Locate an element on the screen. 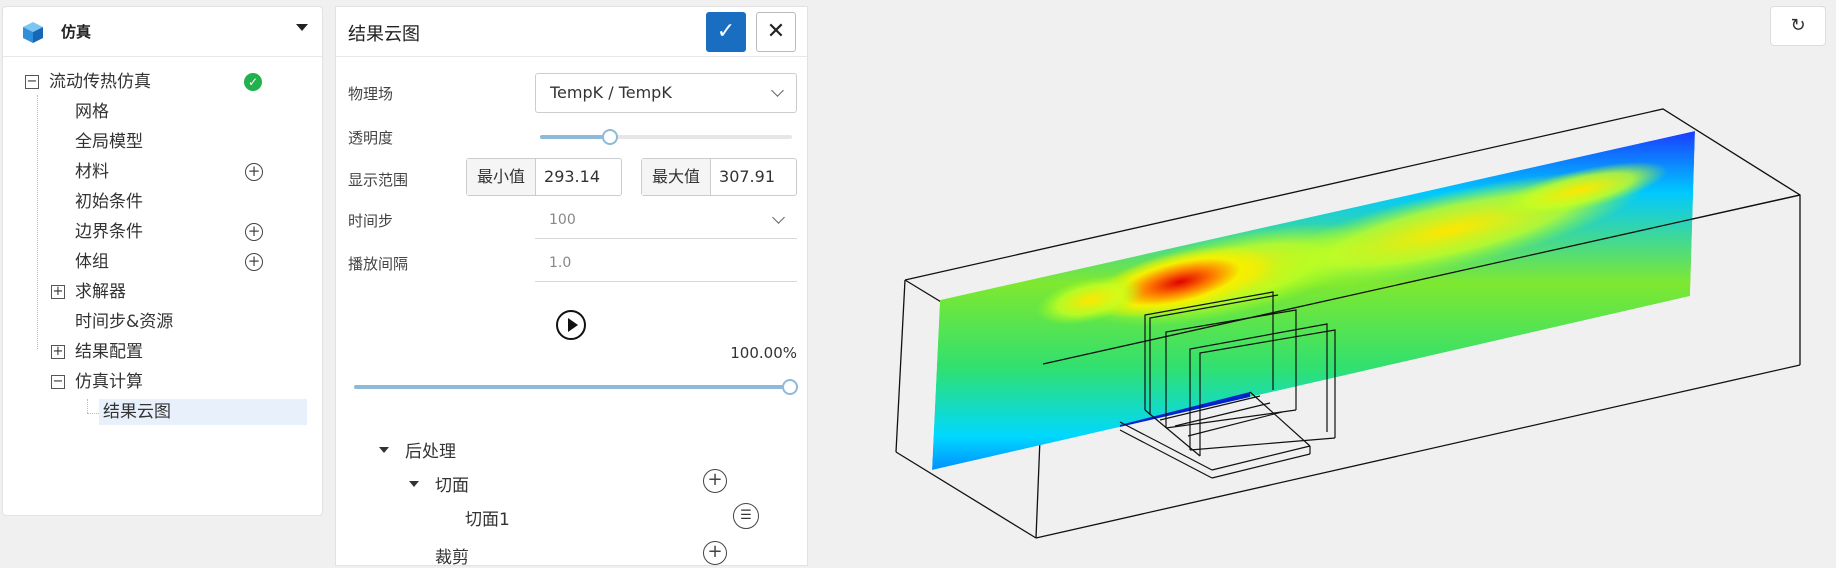  refresh-icon: ↻ is located at coordinates (1798, 25).